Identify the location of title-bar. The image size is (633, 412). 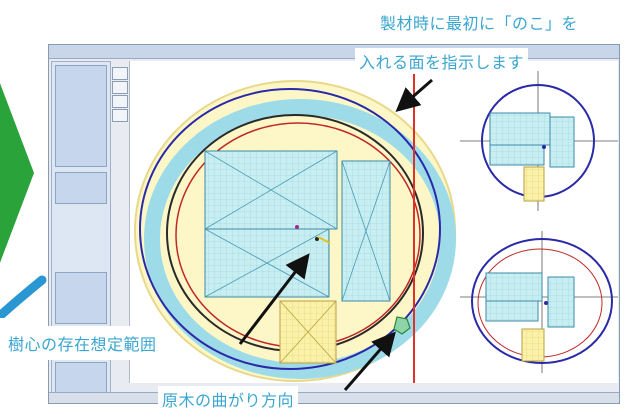
(334, 52).